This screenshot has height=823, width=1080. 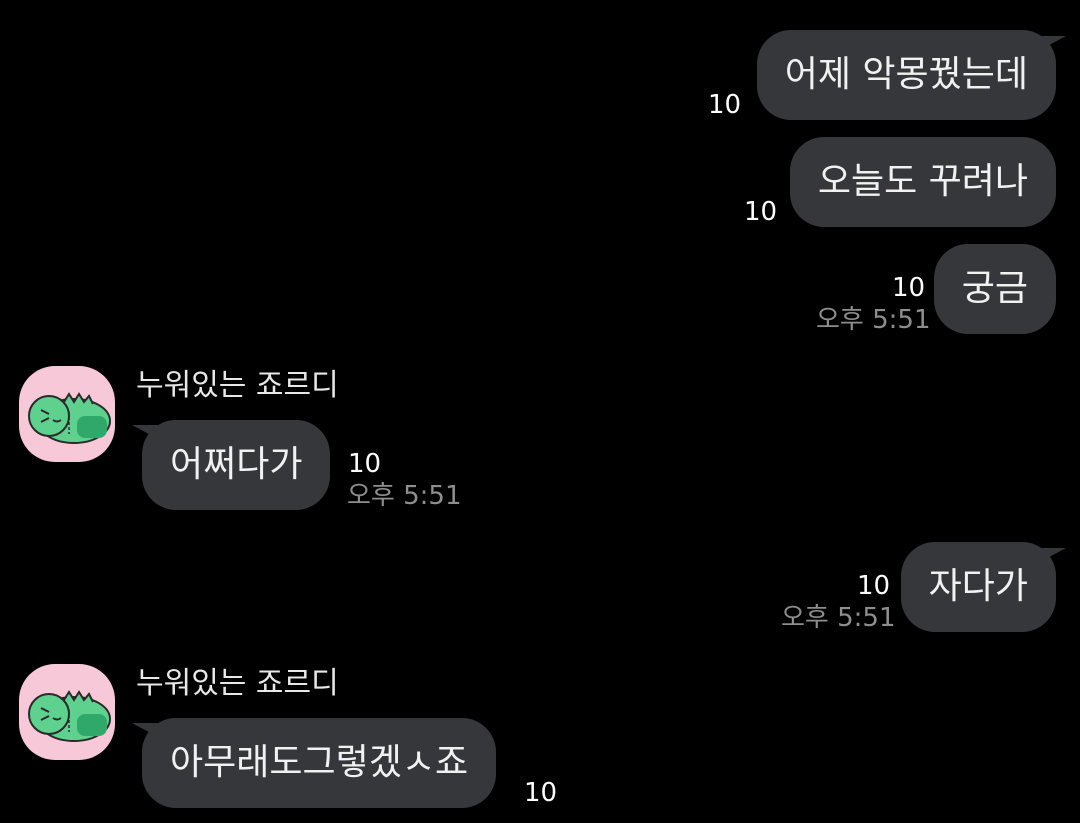 I want to click on message-text: 궁금, so click(x=994, y=288).